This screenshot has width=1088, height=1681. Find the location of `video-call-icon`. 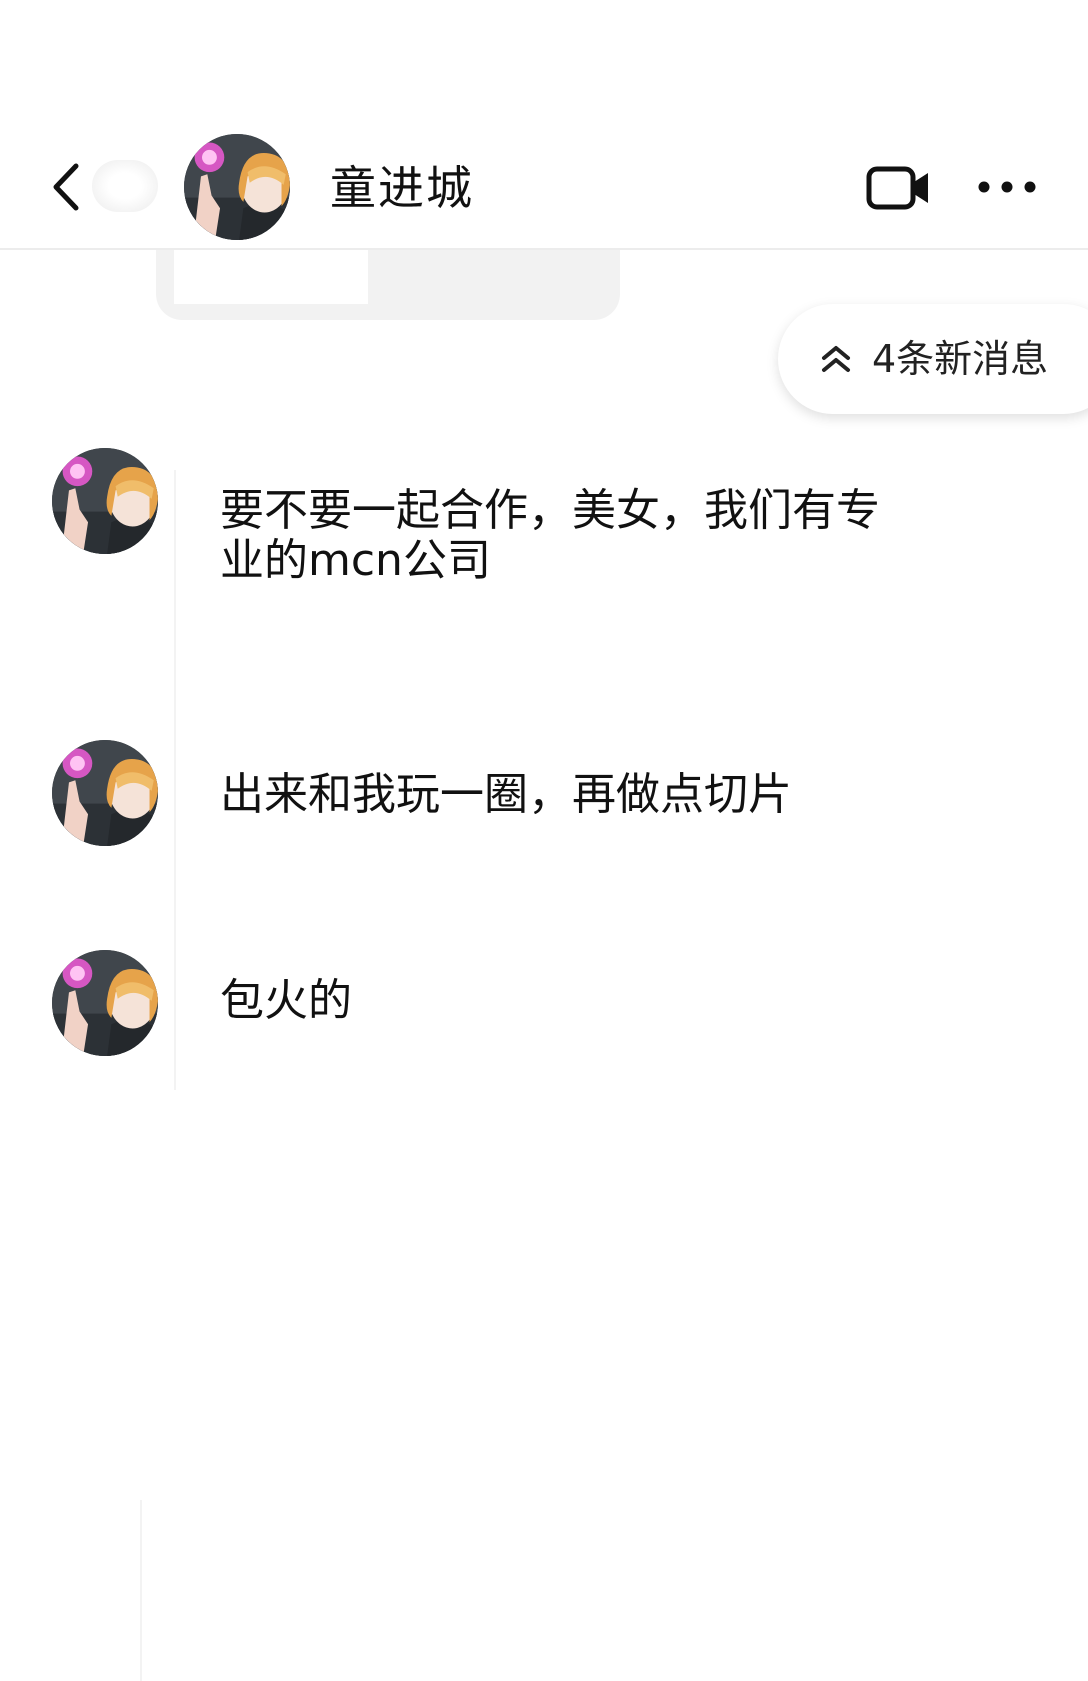

video-call-icon is located at coordinates (897, 188).